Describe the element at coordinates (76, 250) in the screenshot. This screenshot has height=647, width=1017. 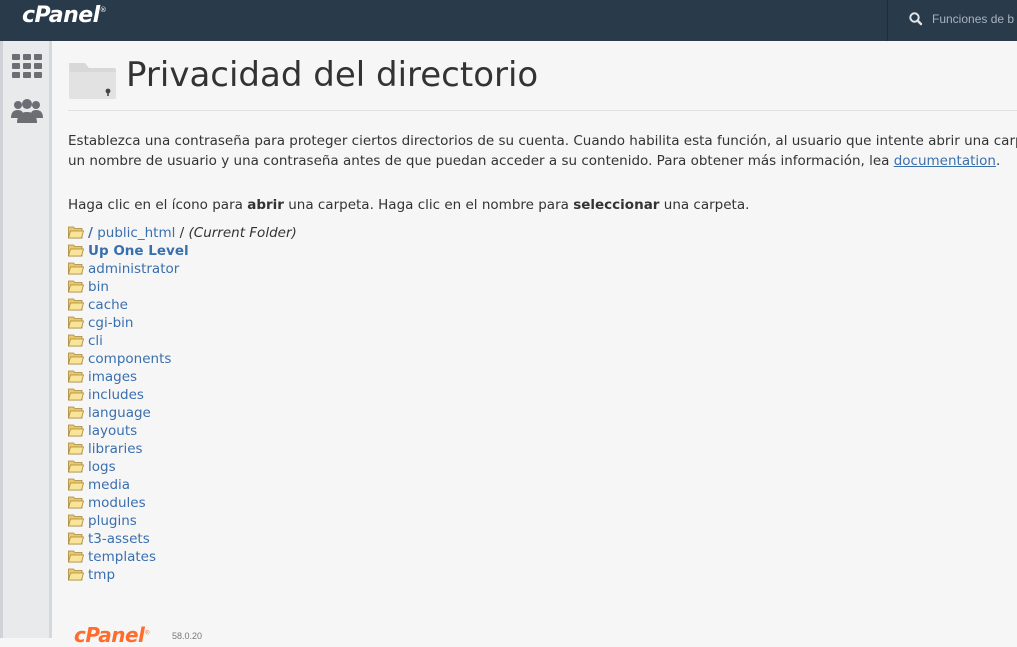
I see `up-folder-icon` at that location.